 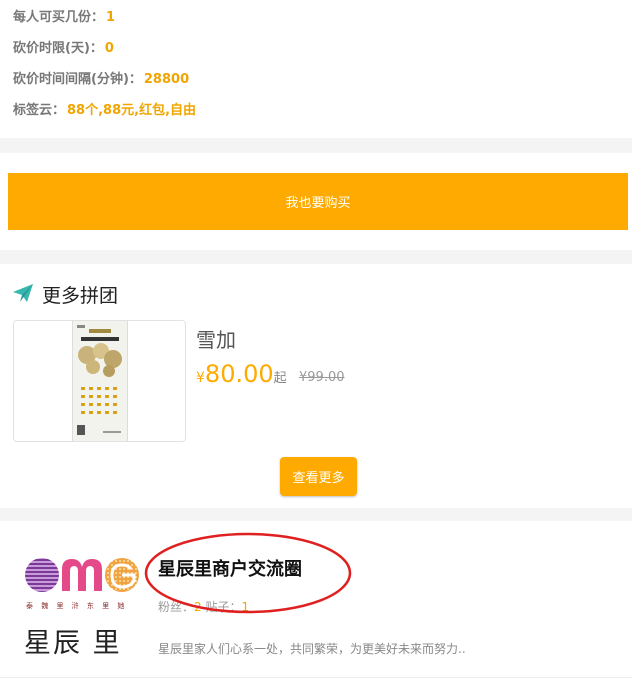 I want to click on info-row-interval: 砍价时间间隔(分钟)： 28800, so click(x=101, y=77).